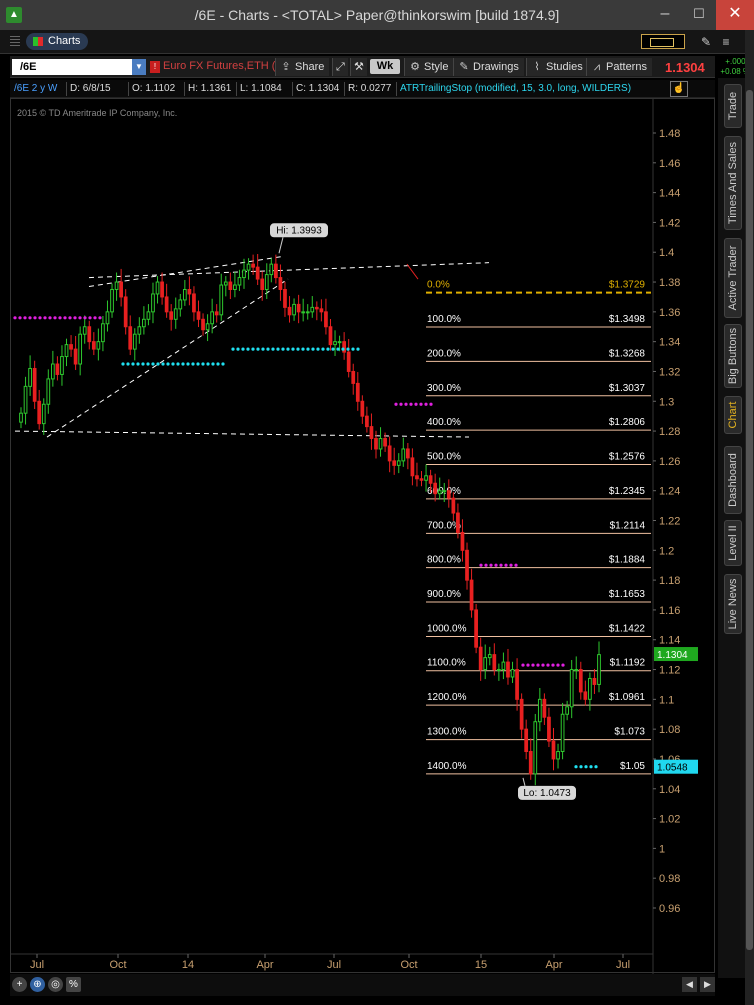 Image resolution: width=754 pixels, height=1005 pixels. I want to click on vertical-scrollbar-thumb, so click(749, 520).